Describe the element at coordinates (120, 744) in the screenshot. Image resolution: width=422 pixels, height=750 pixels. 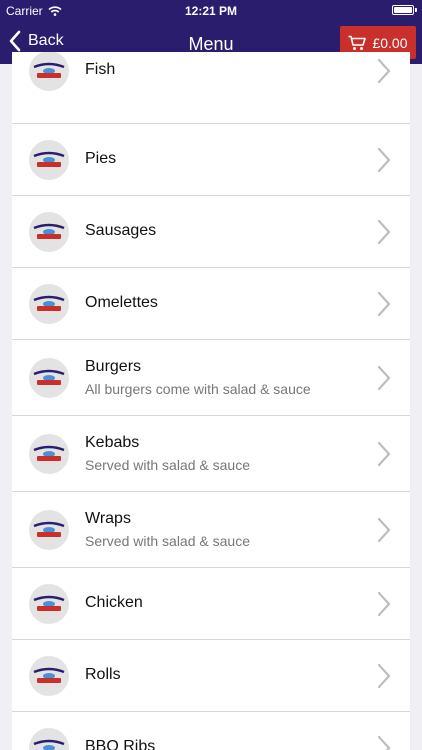
I see `menu-item-title: BBQ Ribs` at that location.